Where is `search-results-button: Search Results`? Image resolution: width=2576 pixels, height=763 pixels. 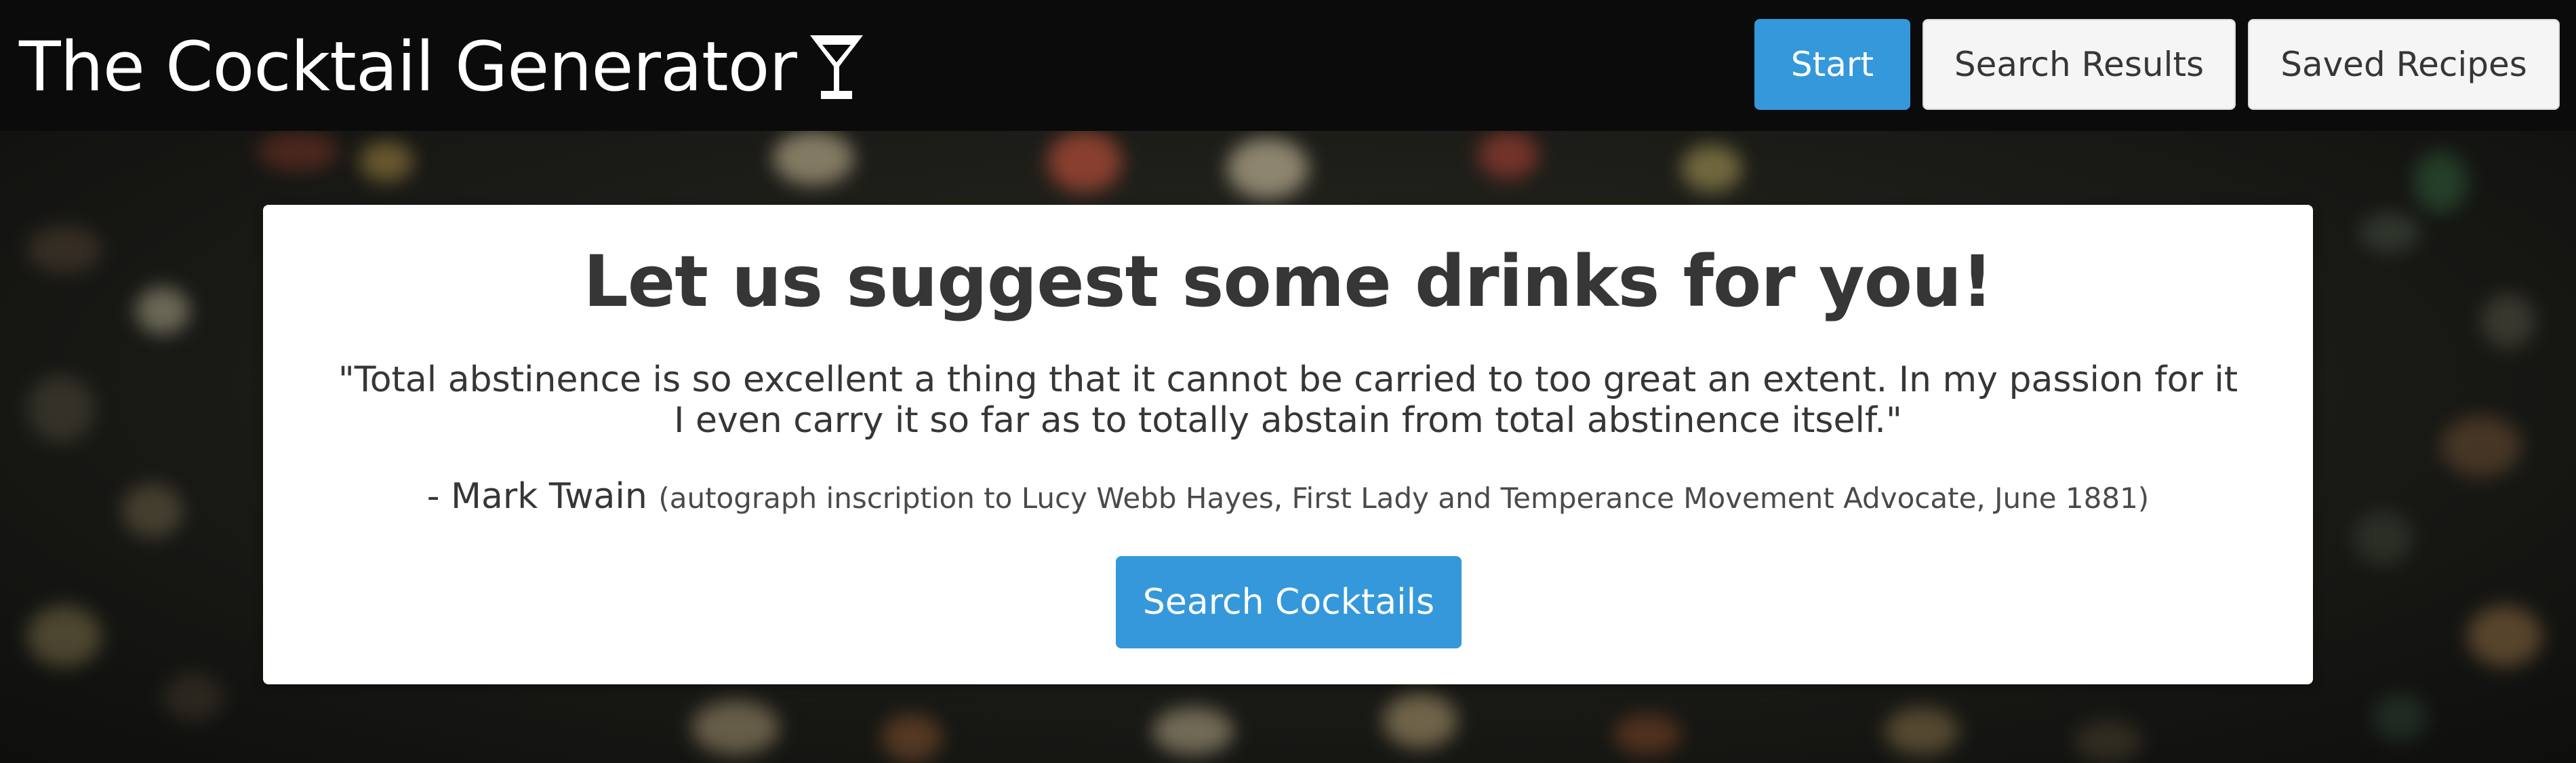
search-results-button: Search Results is located at coordinates (2079, 64).